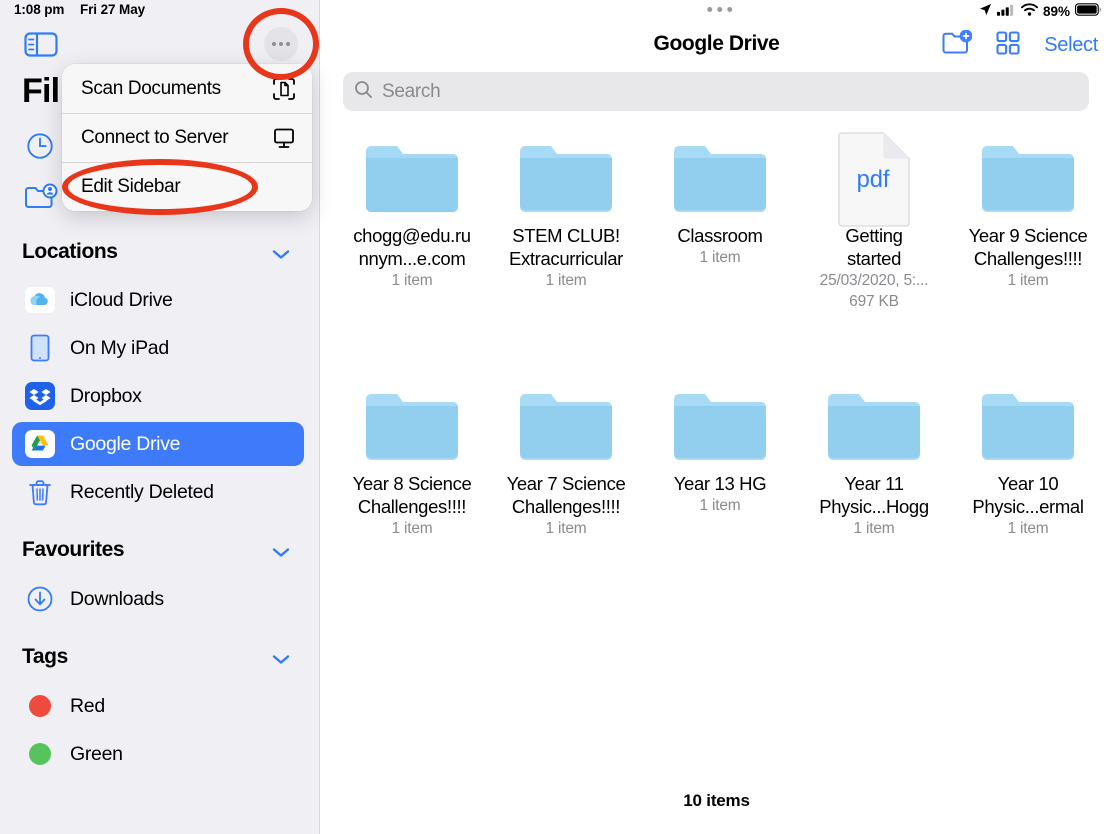 The height and width of the screenshot is (834, 1112). Describe the element at coordinates (160, 657) in the screenshot. I see `section-header-tags: Tags` at that location.